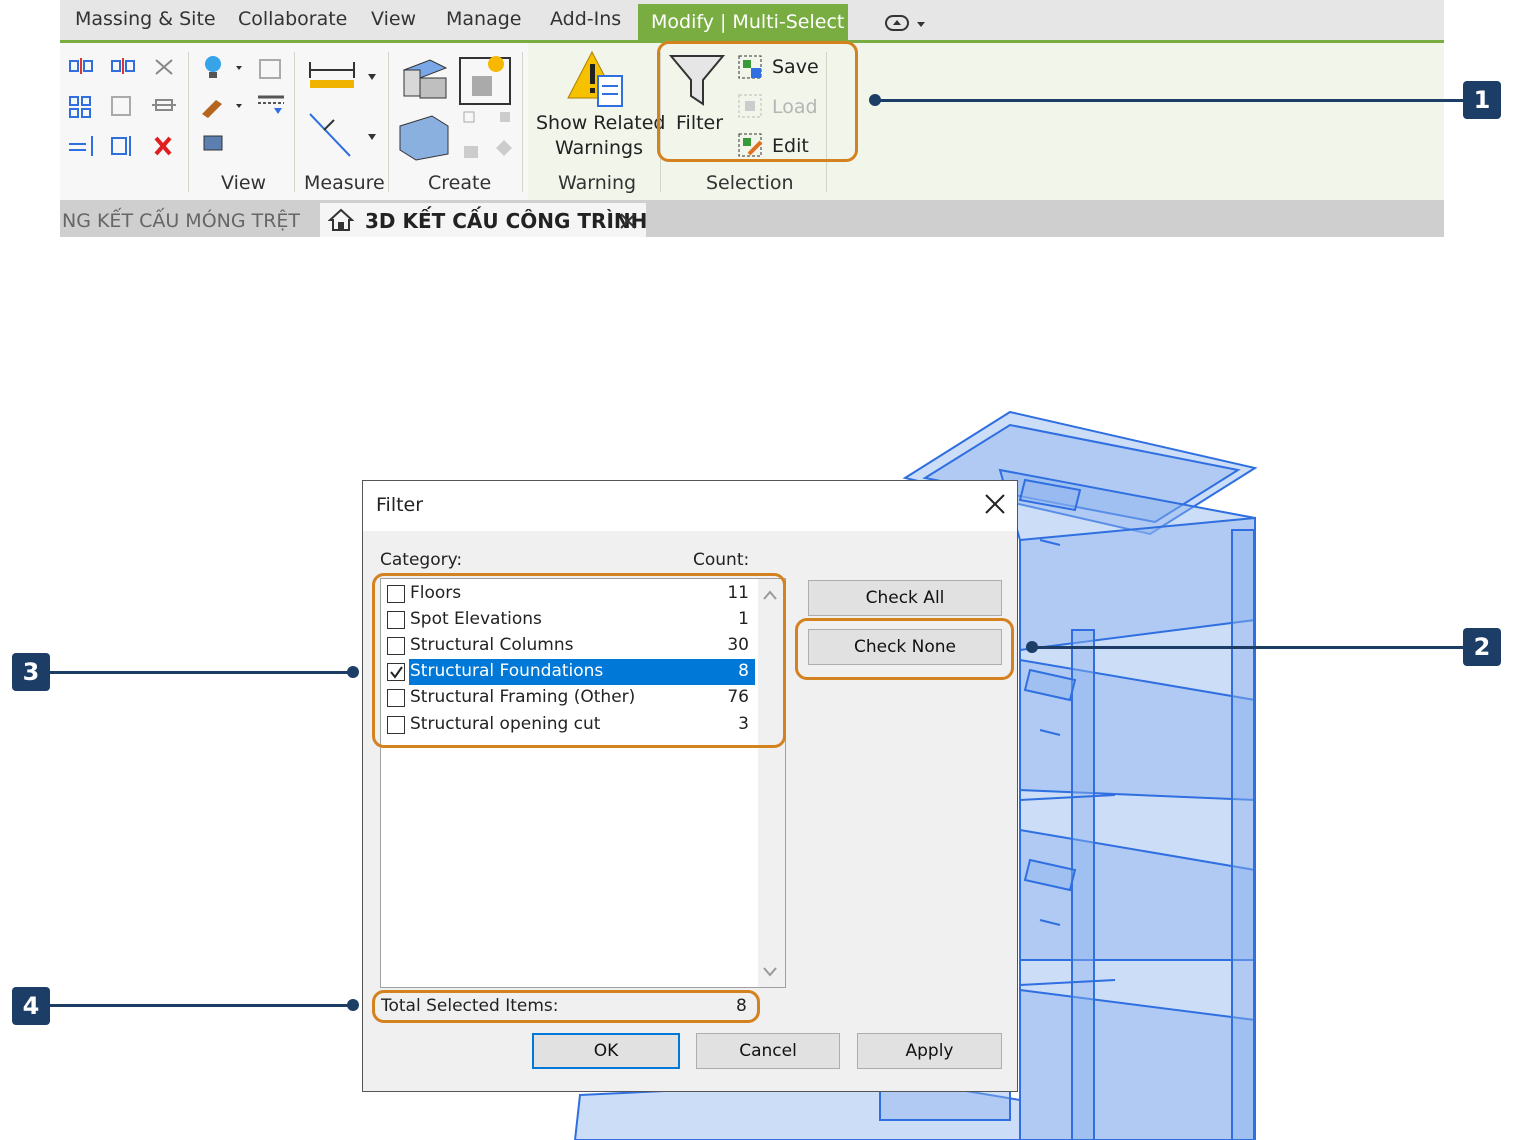 This screenshot has width=1520, height=1140. I want to click on show-related-warnings-label-line2: Warnings, so click(599, 148).